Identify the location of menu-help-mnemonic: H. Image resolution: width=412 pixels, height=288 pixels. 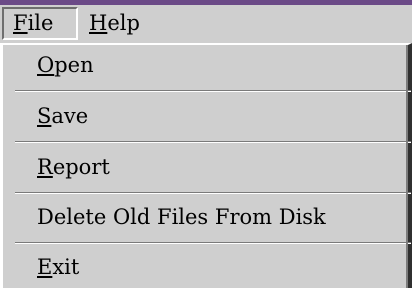
(98, 23).